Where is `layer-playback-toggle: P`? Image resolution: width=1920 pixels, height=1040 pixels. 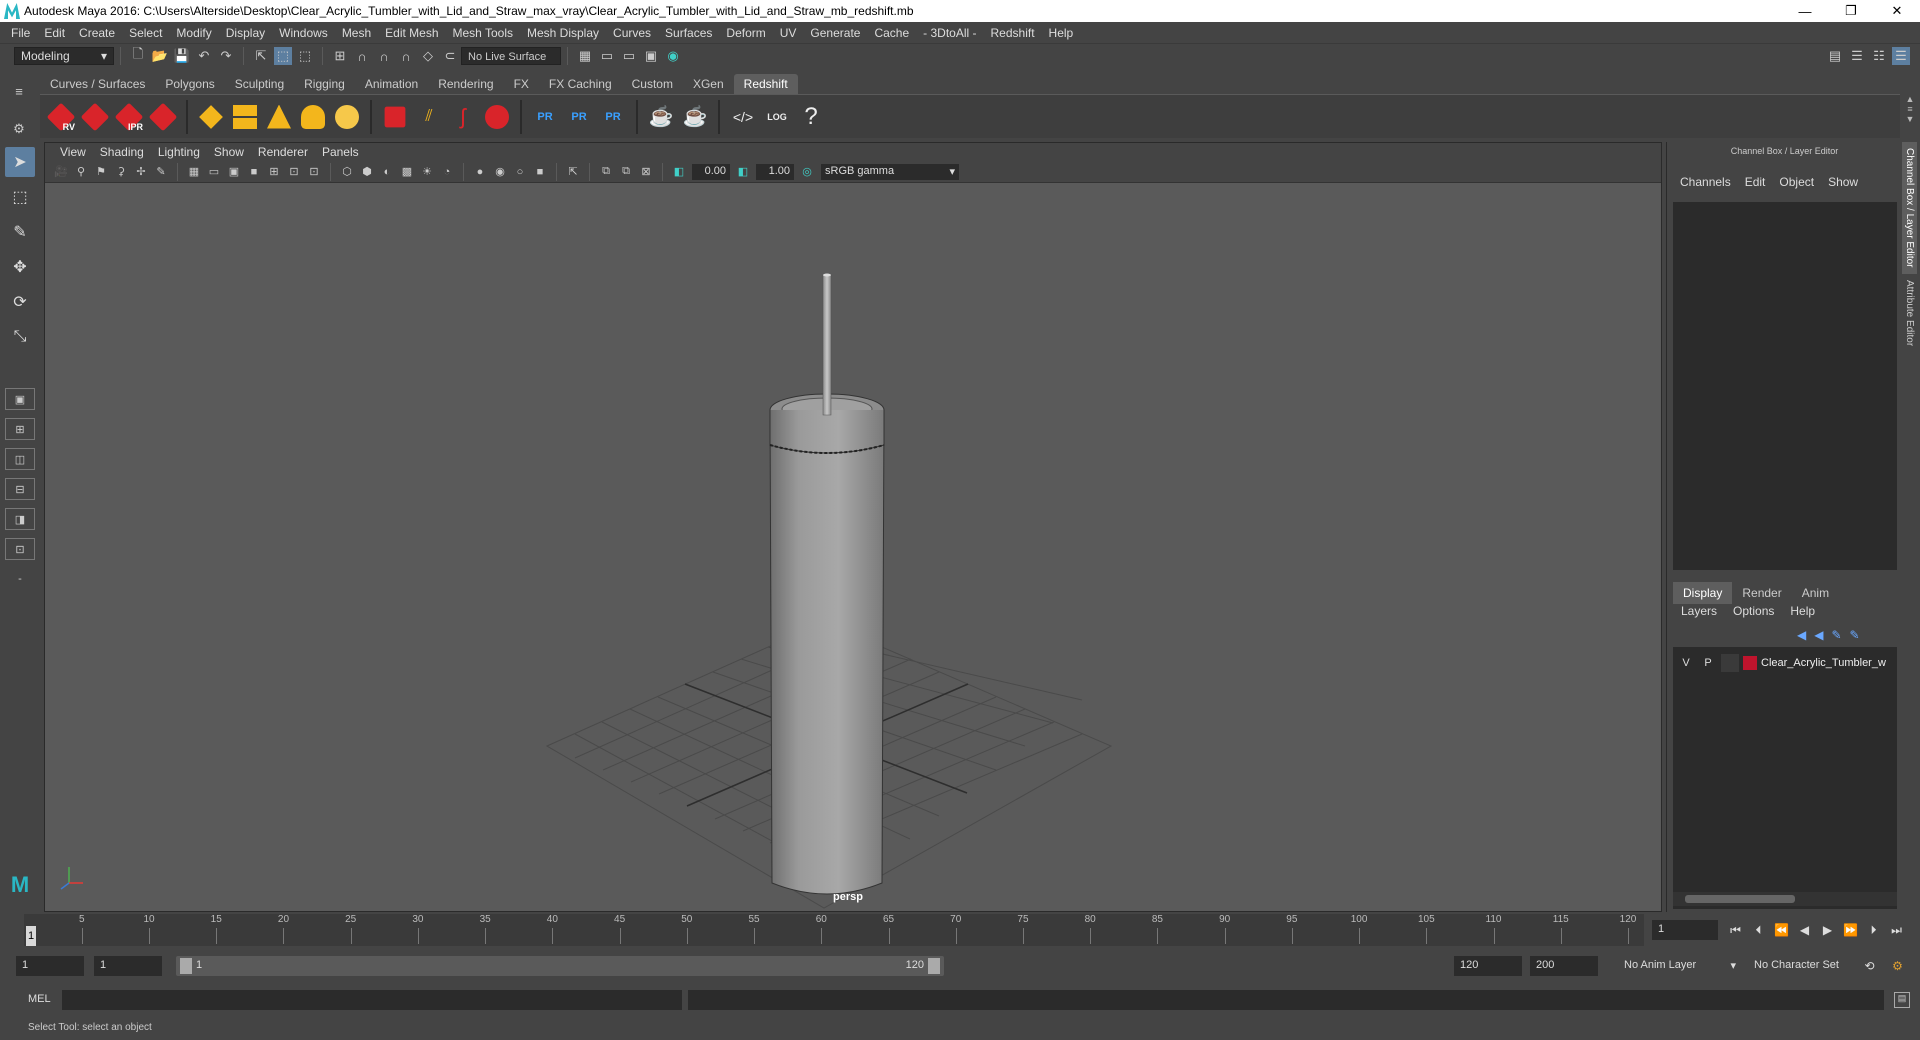
layer-playback-toggle: P is located at coordinates (1708, 663).